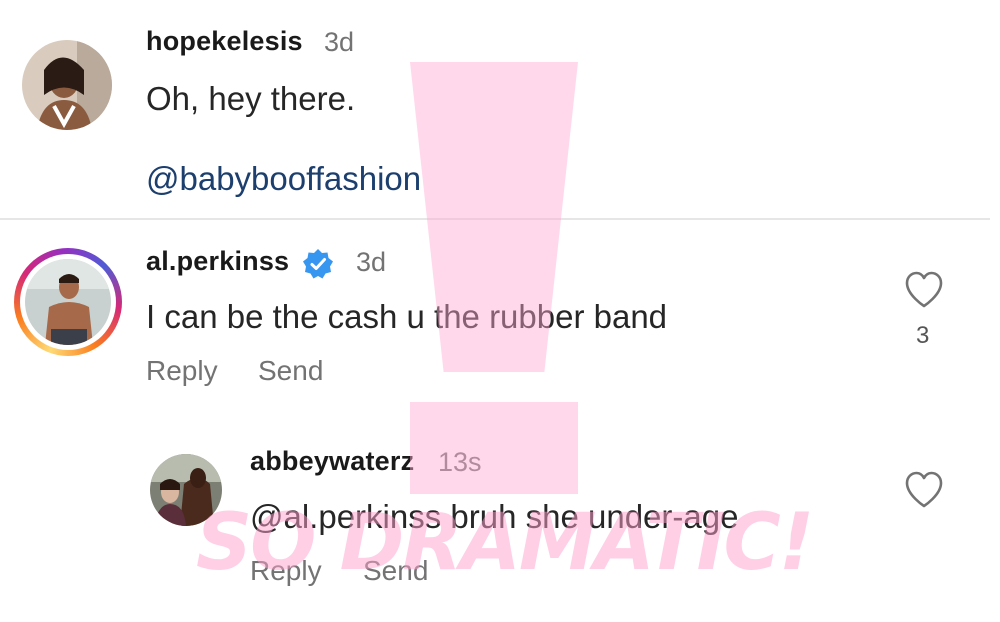 The width and height of the screenshot is (1000, 622). I want to click on avatar-al-perkinss, so click(68, 302).